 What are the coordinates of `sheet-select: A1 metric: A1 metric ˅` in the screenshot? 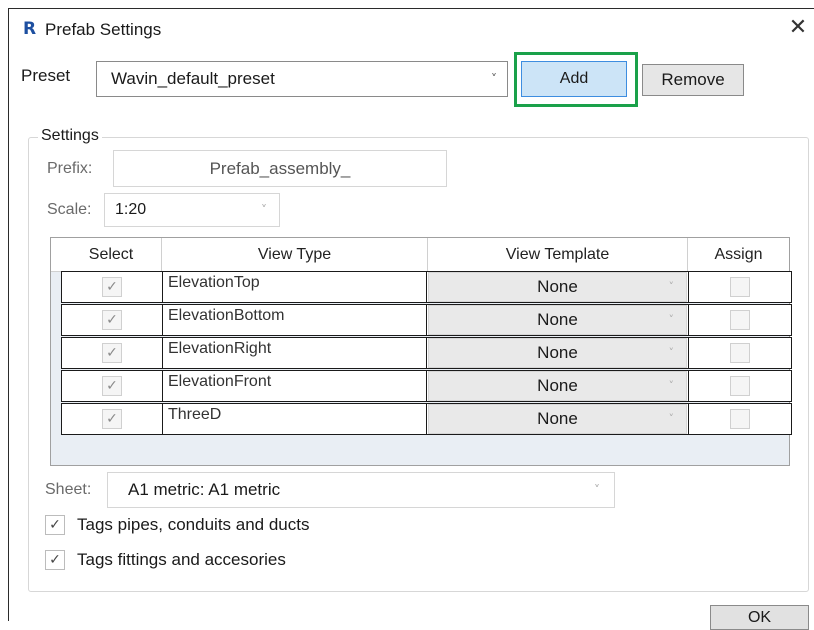 It's located at (361, 490).